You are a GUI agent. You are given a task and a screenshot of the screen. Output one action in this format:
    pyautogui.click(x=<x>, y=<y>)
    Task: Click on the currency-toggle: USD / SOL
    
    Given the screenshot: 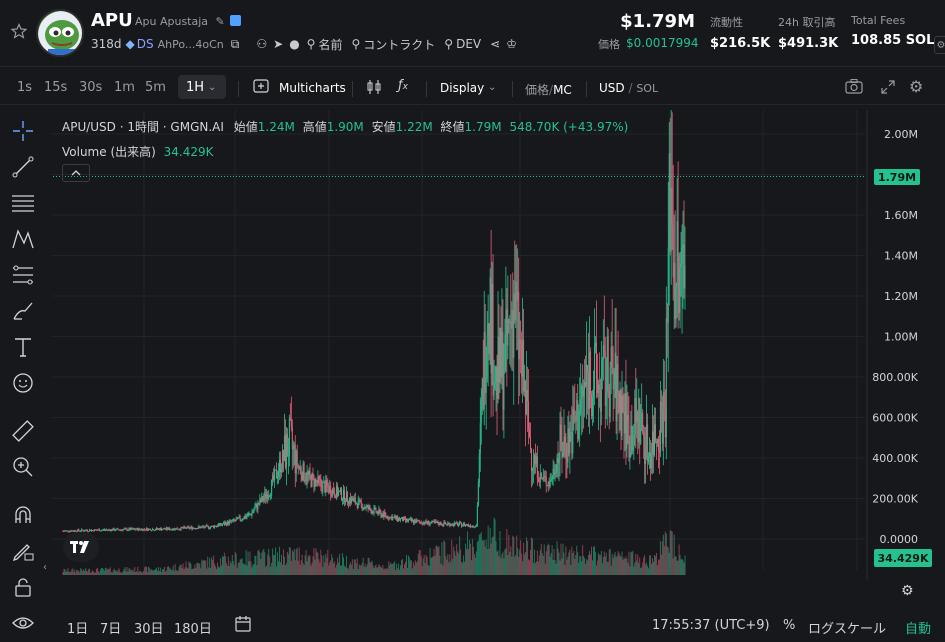 What is the action you would take?
    pyautogui.click(x=628, y=88)
    